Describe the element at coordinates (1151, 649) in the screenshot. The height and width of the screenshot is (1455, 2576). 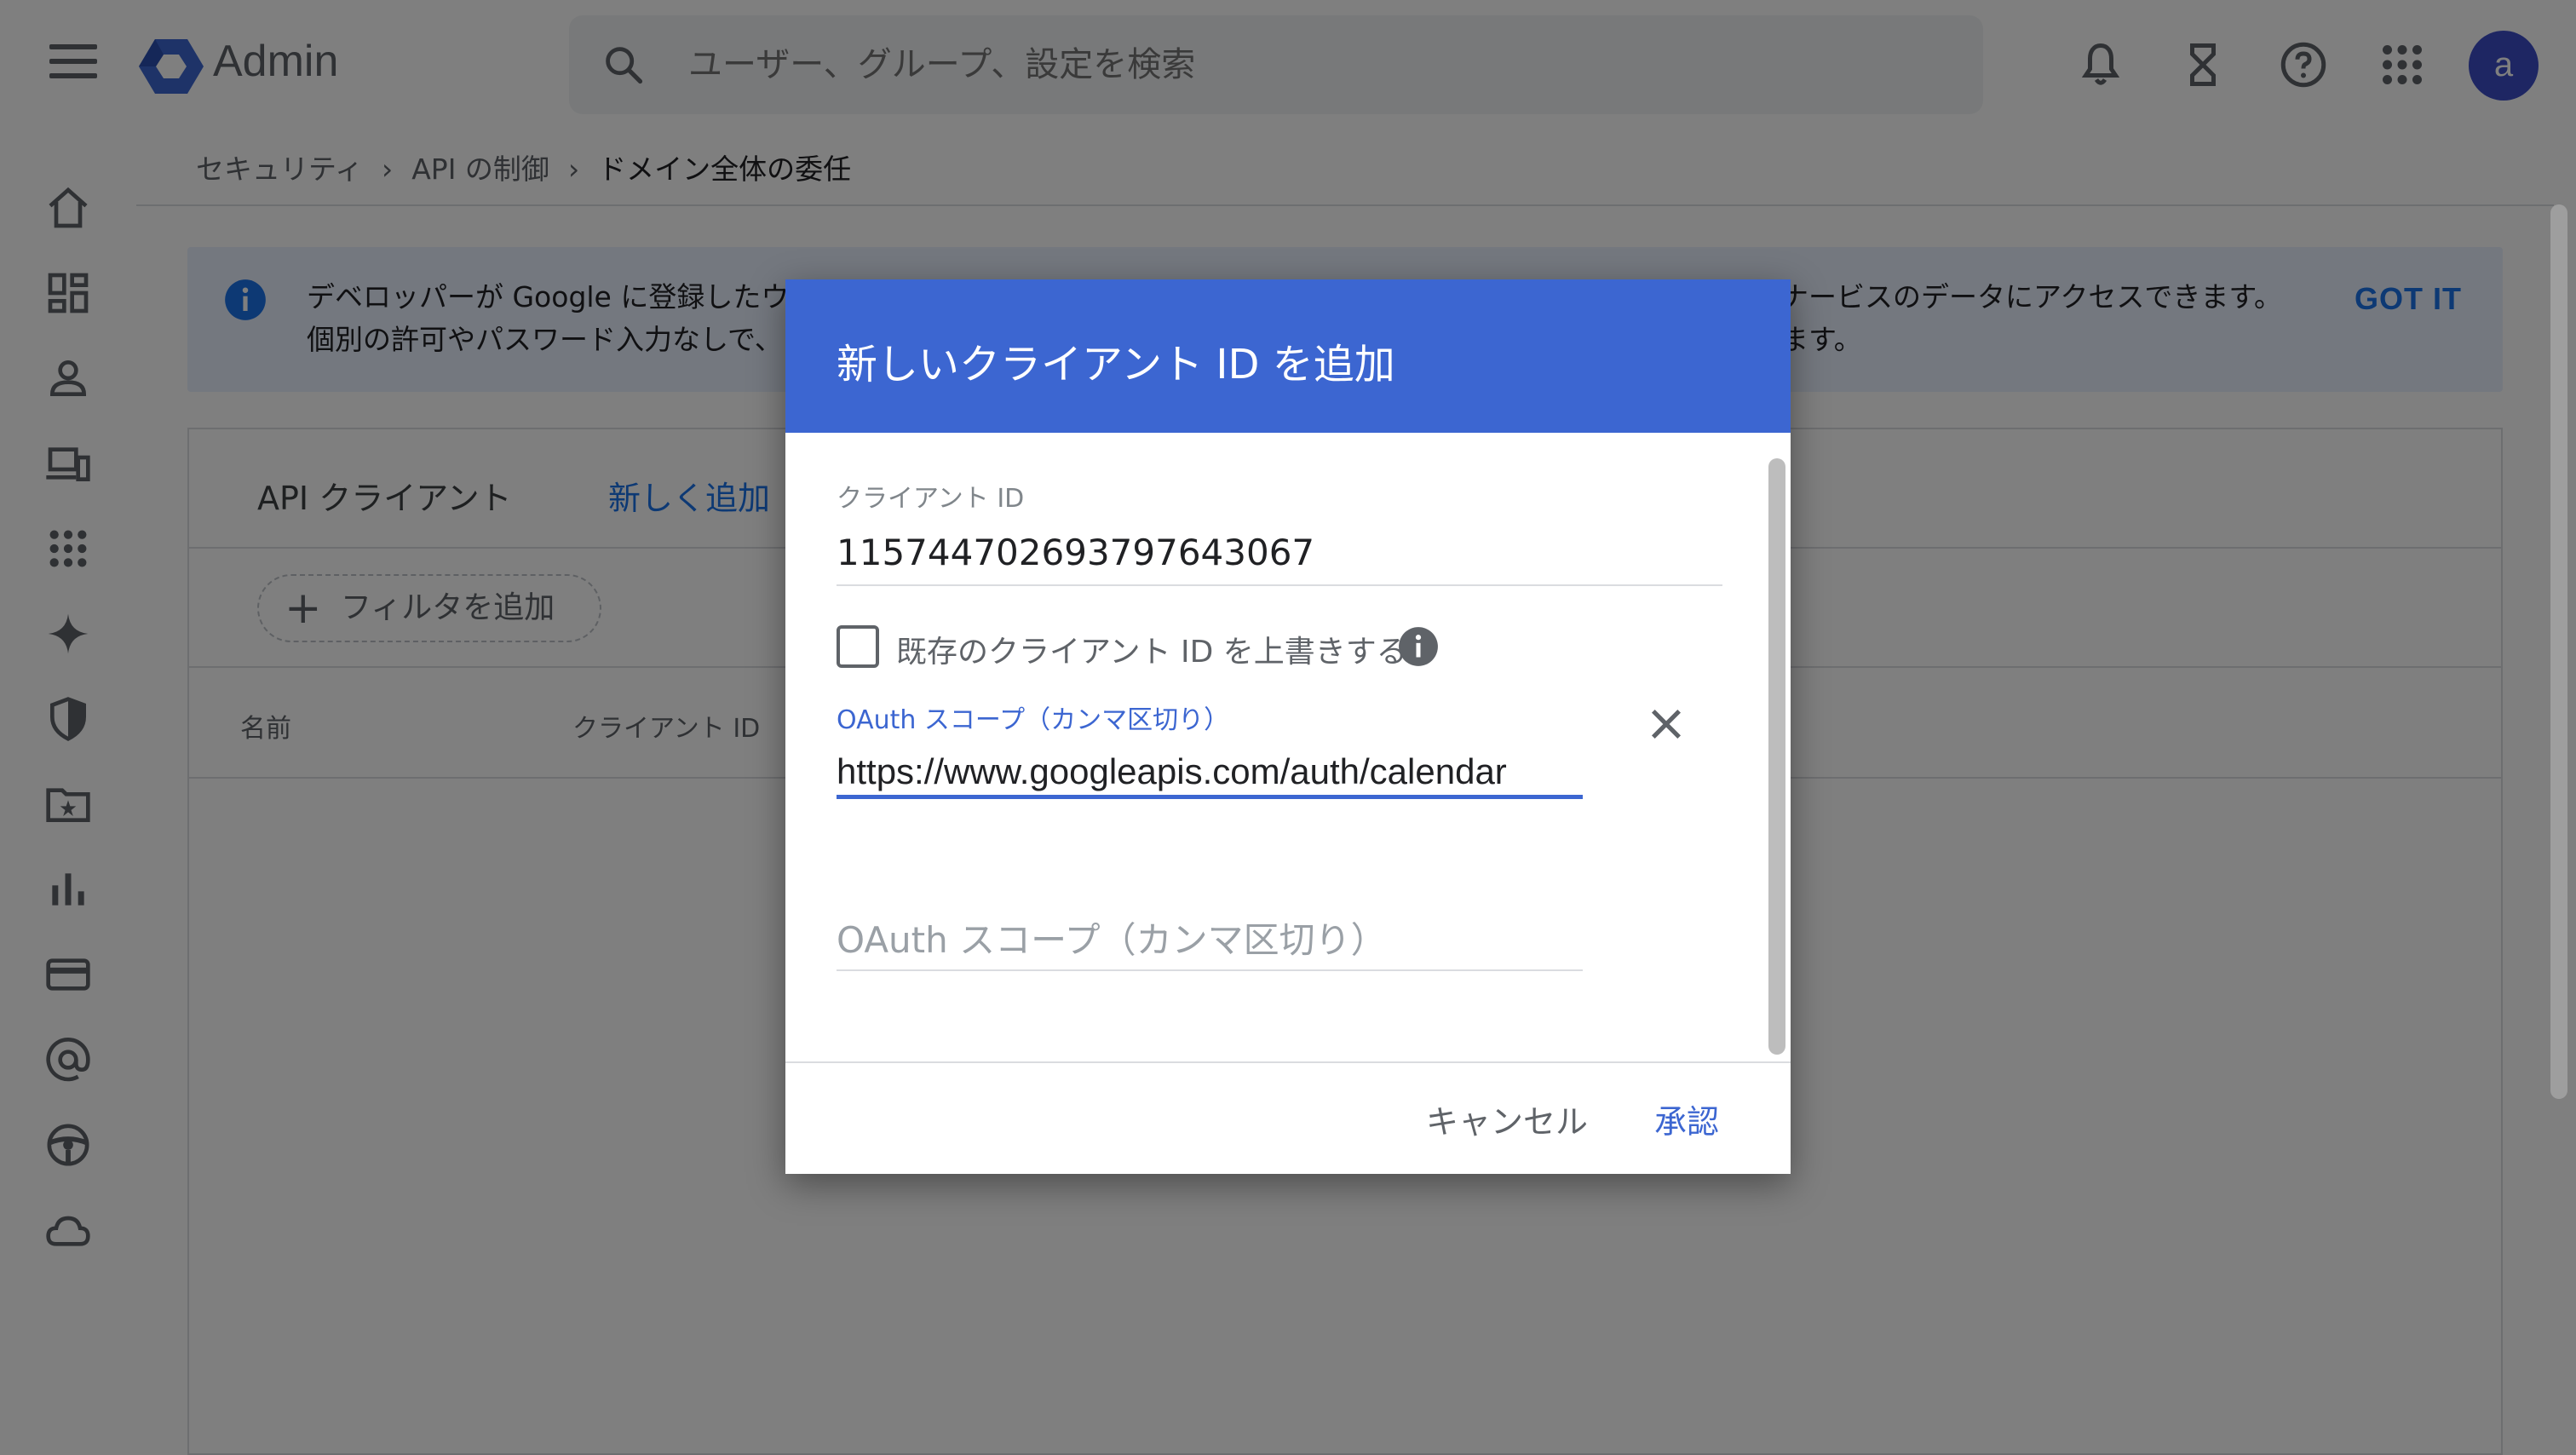
I see `overwrite-checkbox-label: 既存のクライアント ID を上書きする` at that location.